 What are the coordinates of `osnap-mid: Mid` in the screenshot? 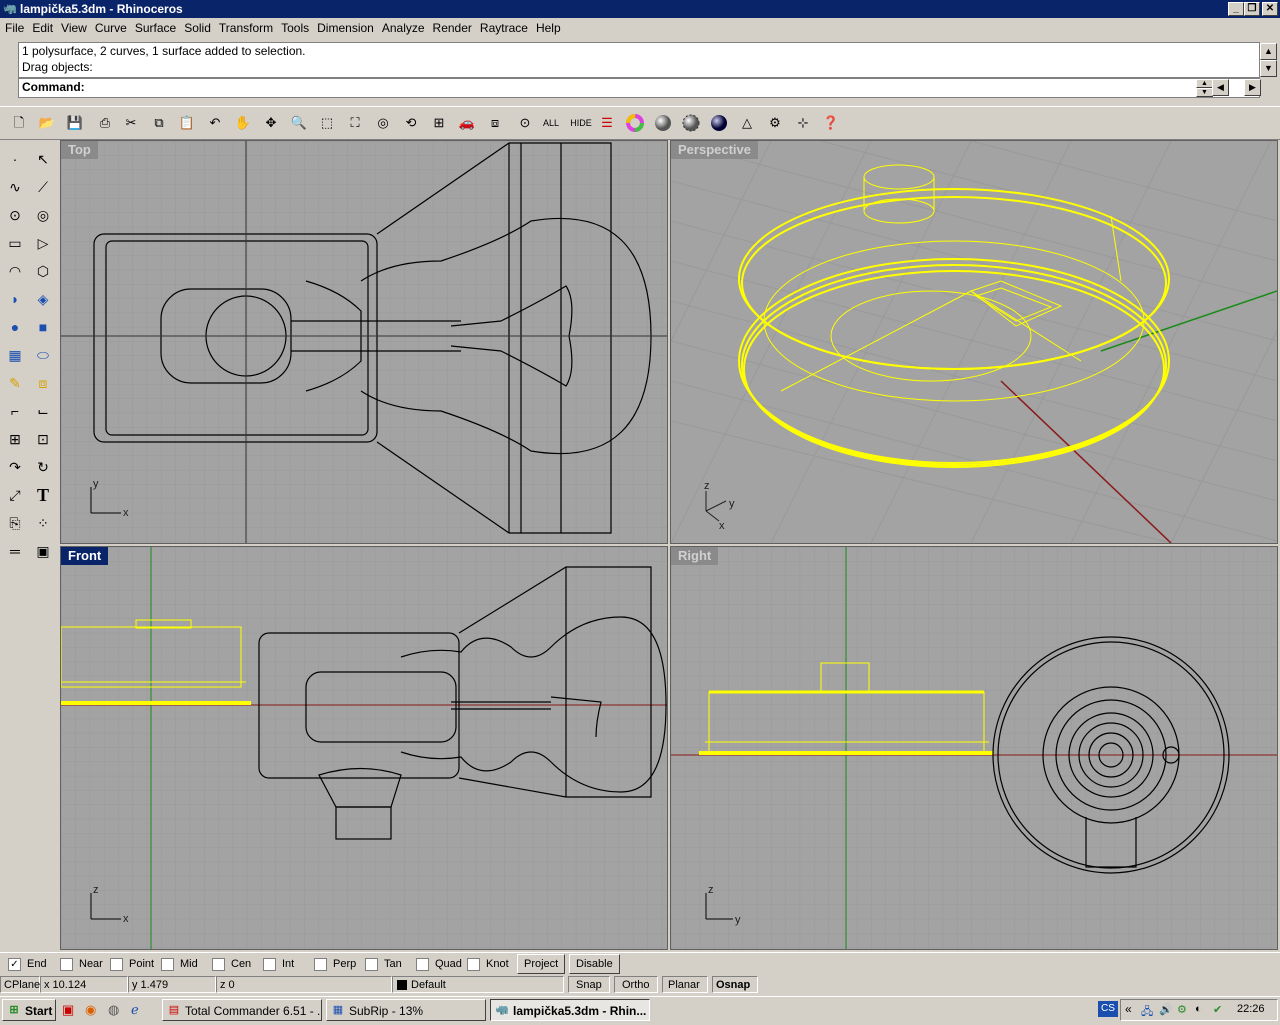 It's located at (179, 964).